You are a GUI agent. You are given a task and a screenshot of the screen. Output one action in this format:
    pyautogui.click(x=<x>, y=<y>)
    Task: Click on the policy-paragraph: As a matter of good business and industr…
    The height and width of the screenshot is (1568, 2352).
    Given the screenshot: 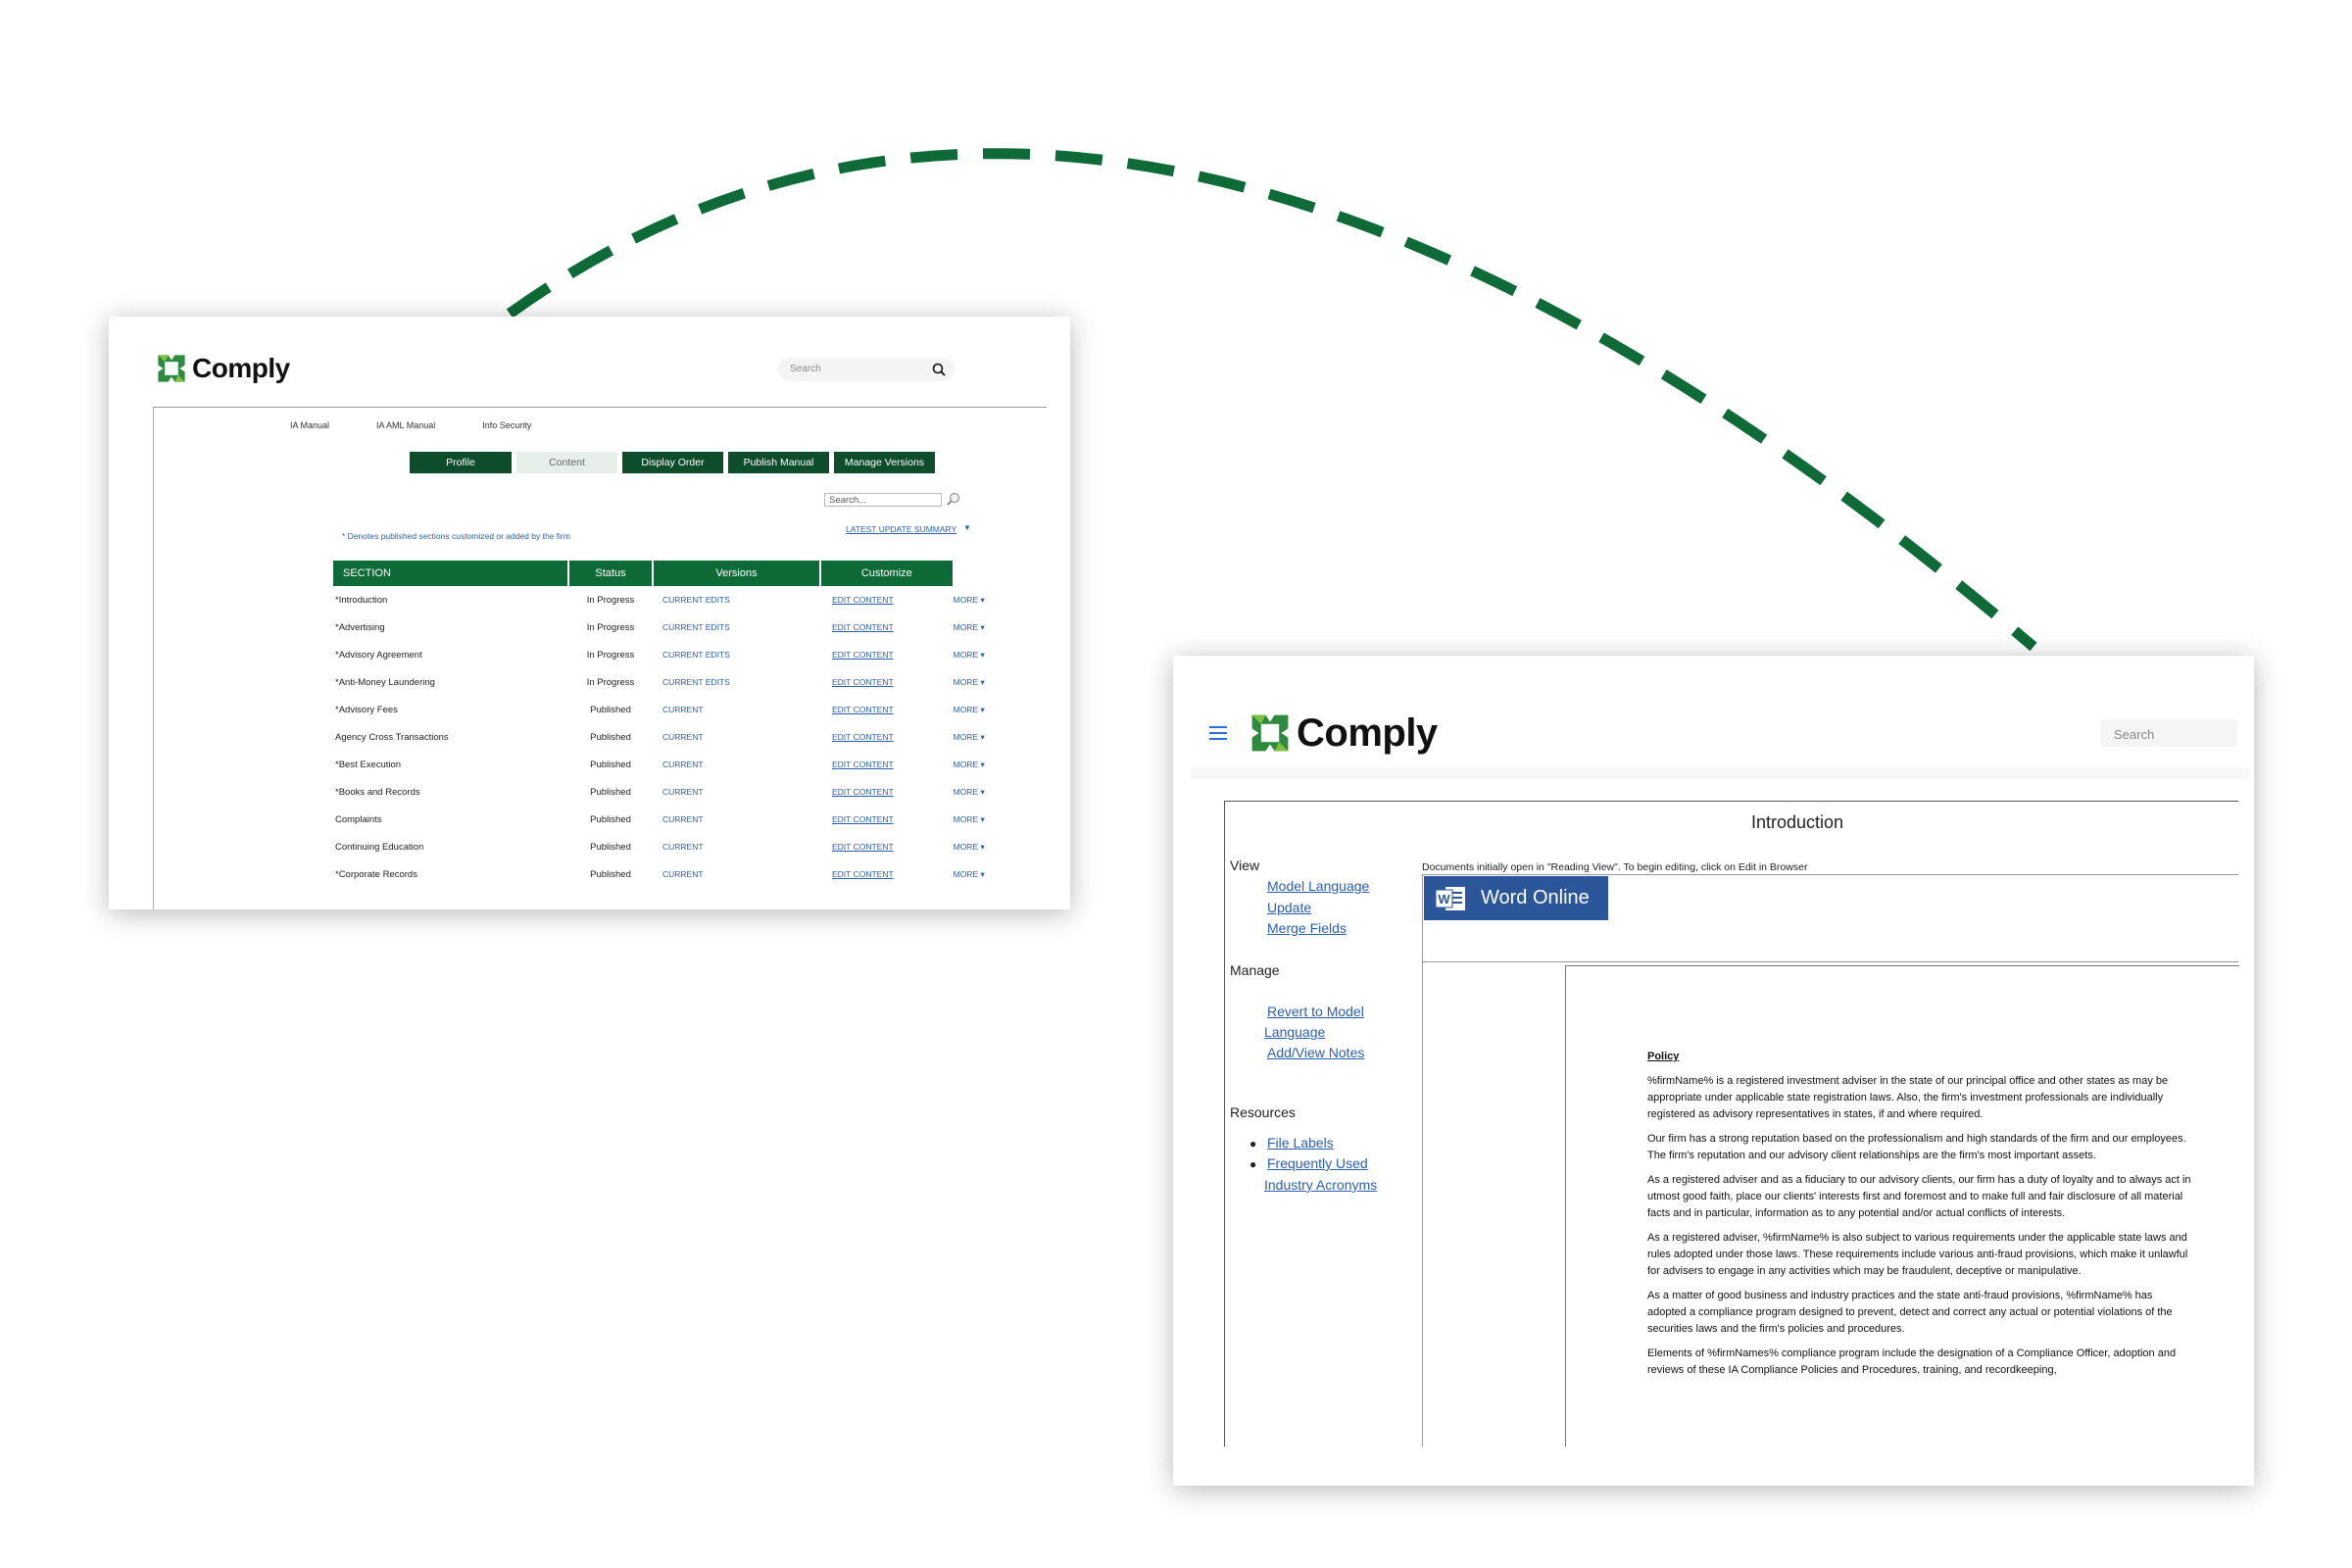 What is the action you would take?
    pyautogui.click(x=1910, y=1312)
    